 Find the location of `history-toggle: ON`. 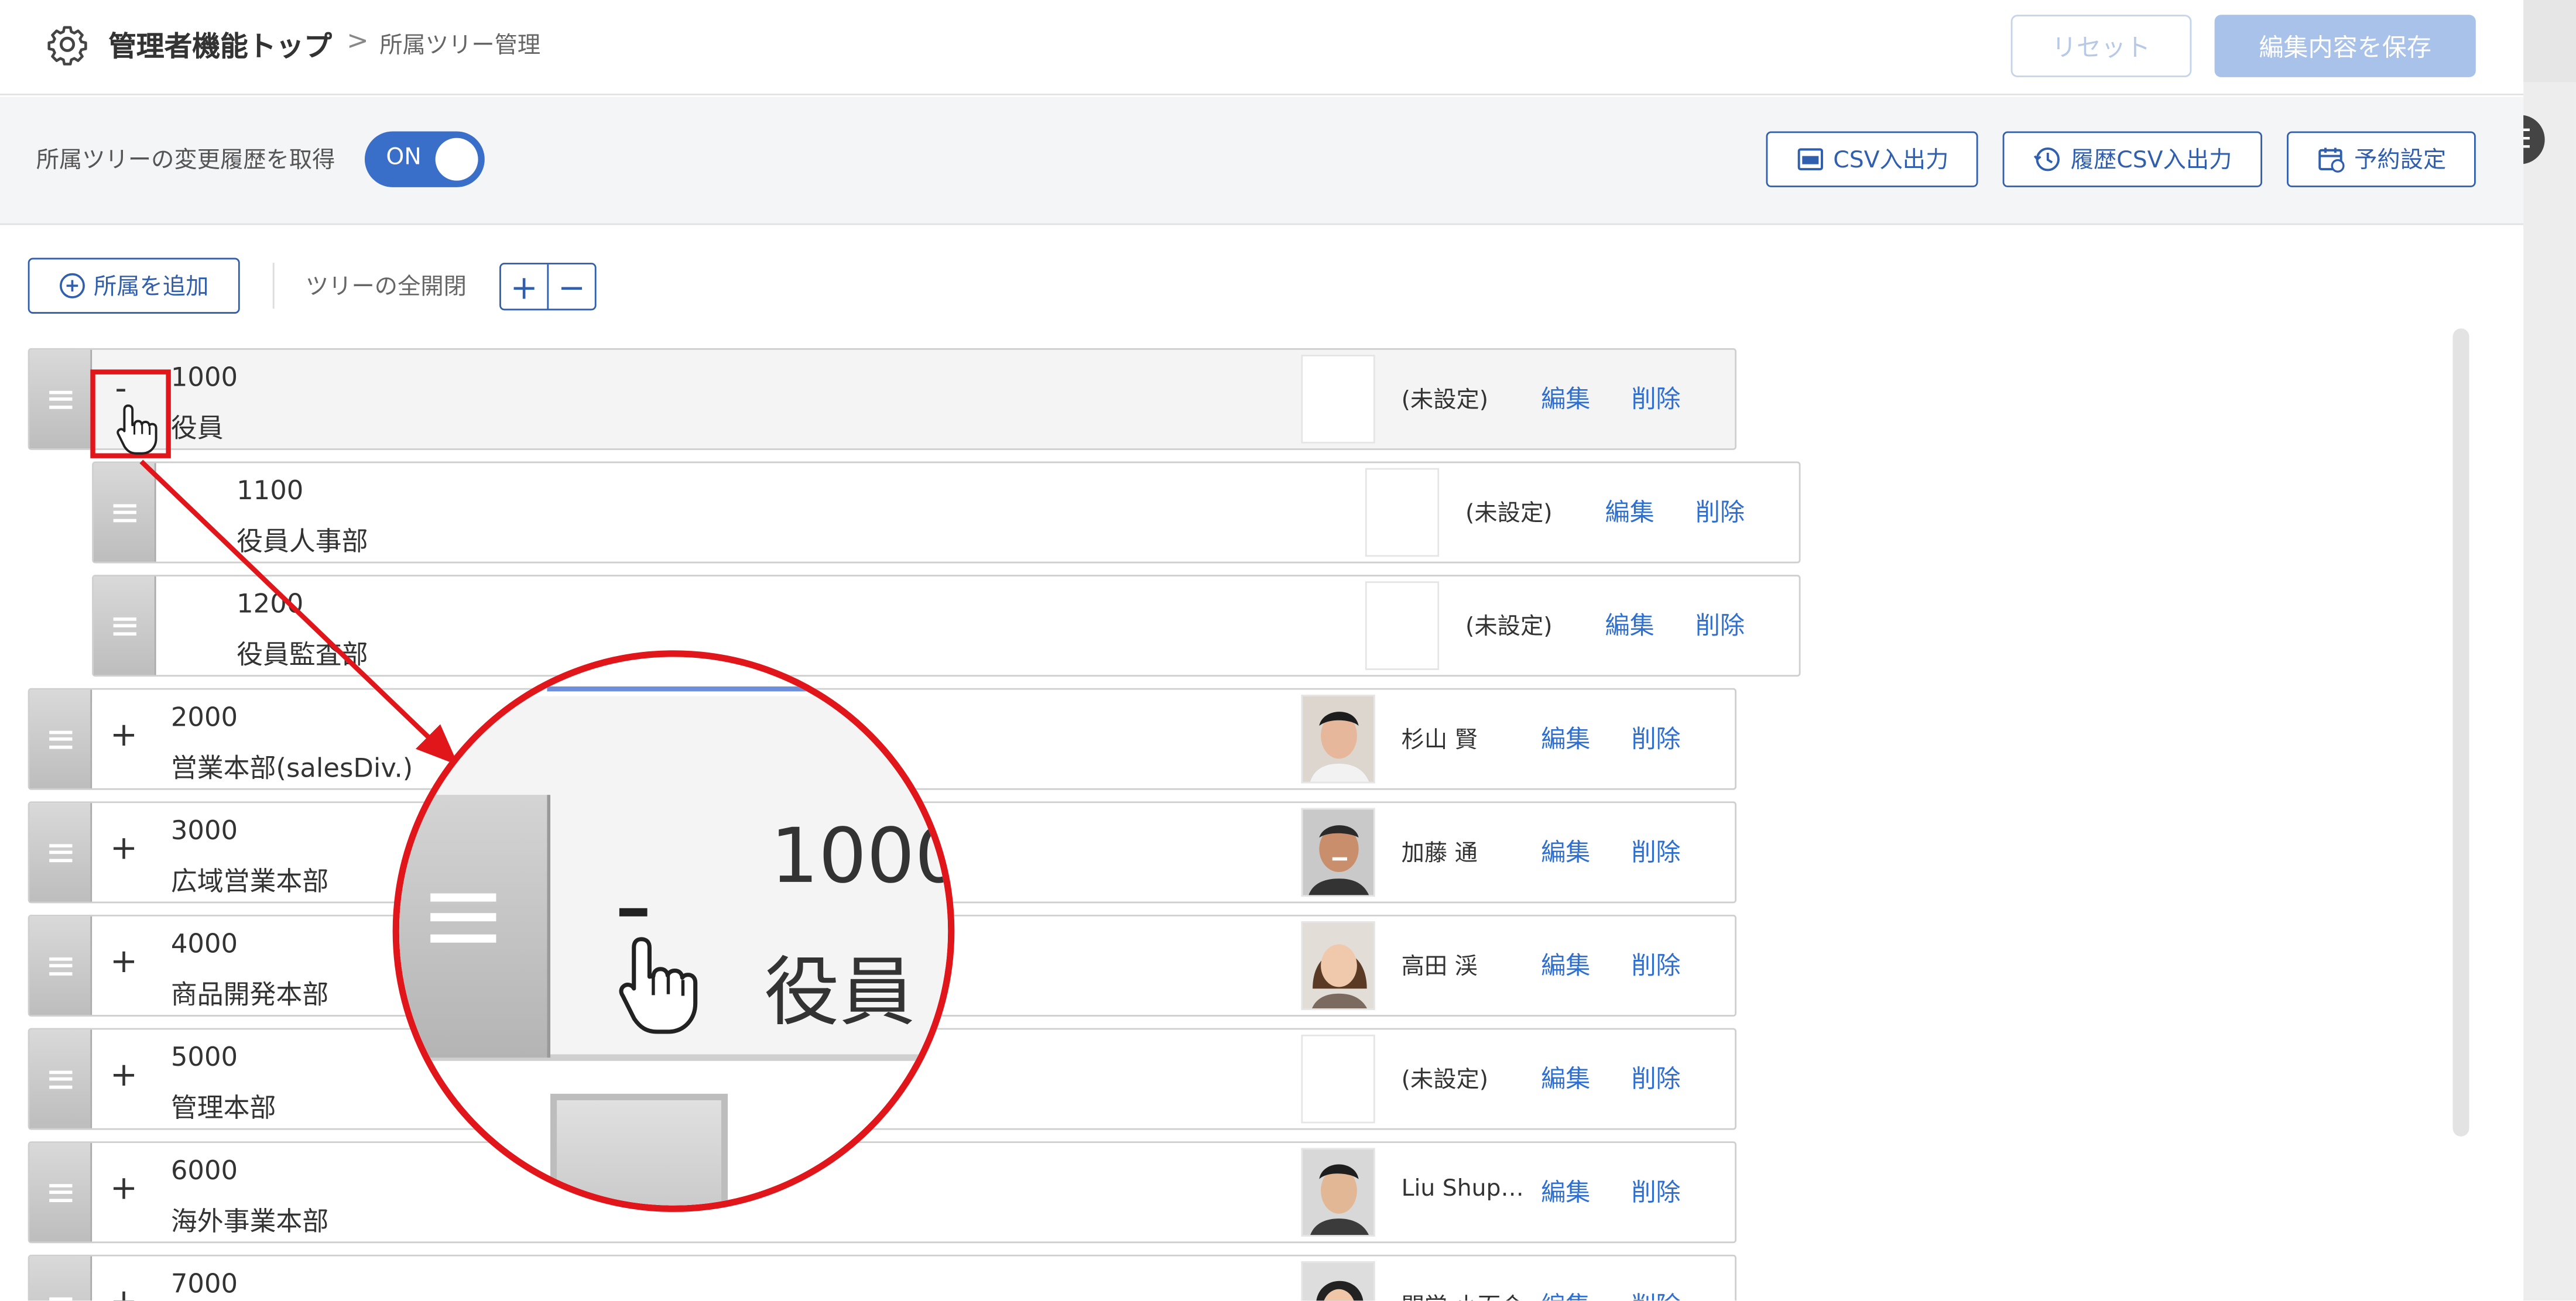

history-toggle: ON is located at coordinates (425, 159).